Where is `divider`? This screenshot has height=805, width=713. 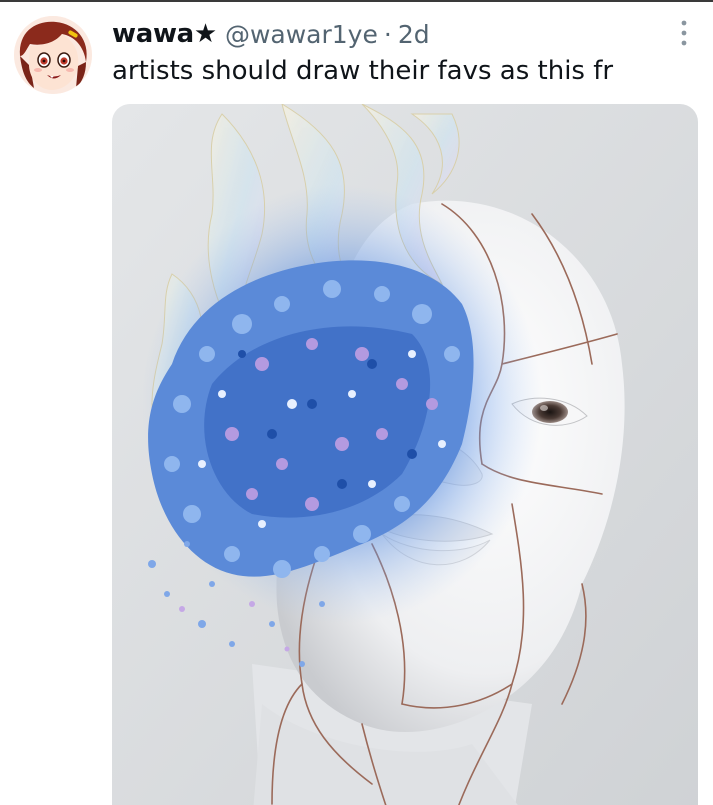 divider is located at coordinates (356, 1).